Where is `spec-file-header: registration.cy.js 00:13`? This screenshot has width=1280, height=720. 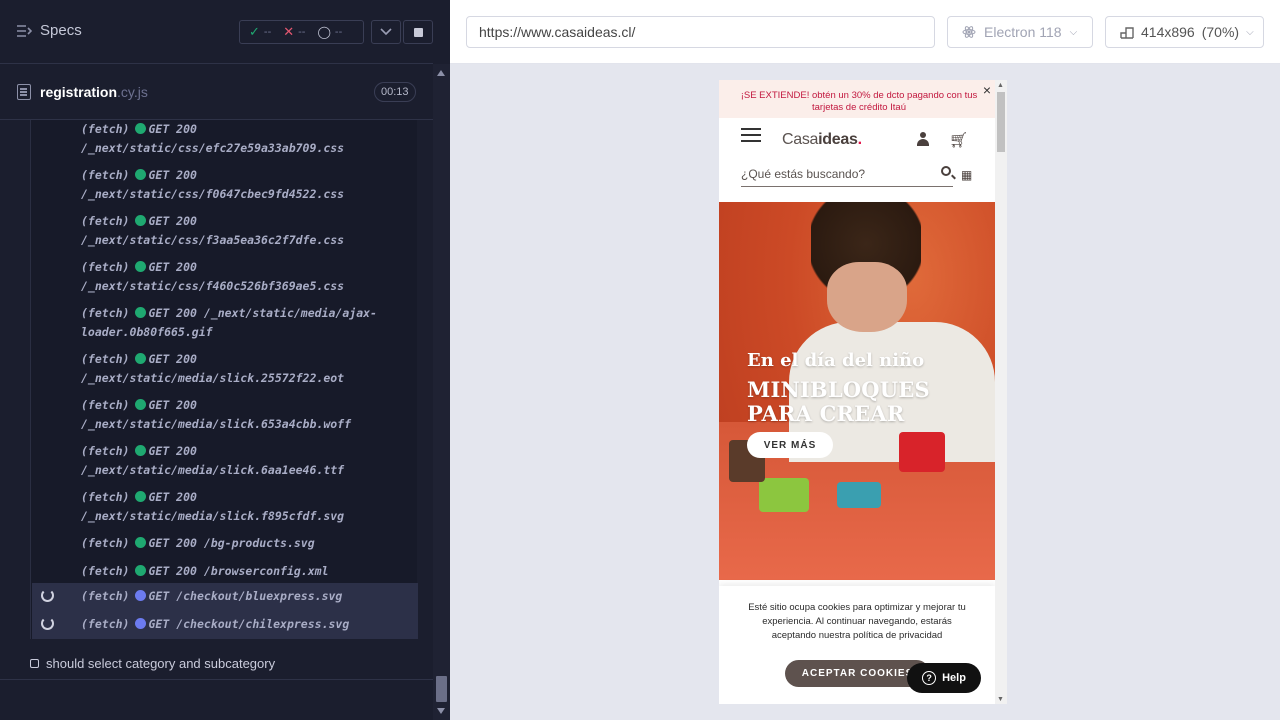
spec-file-header: registration.cy.js 00:13 is located at coordinates (216, 97).